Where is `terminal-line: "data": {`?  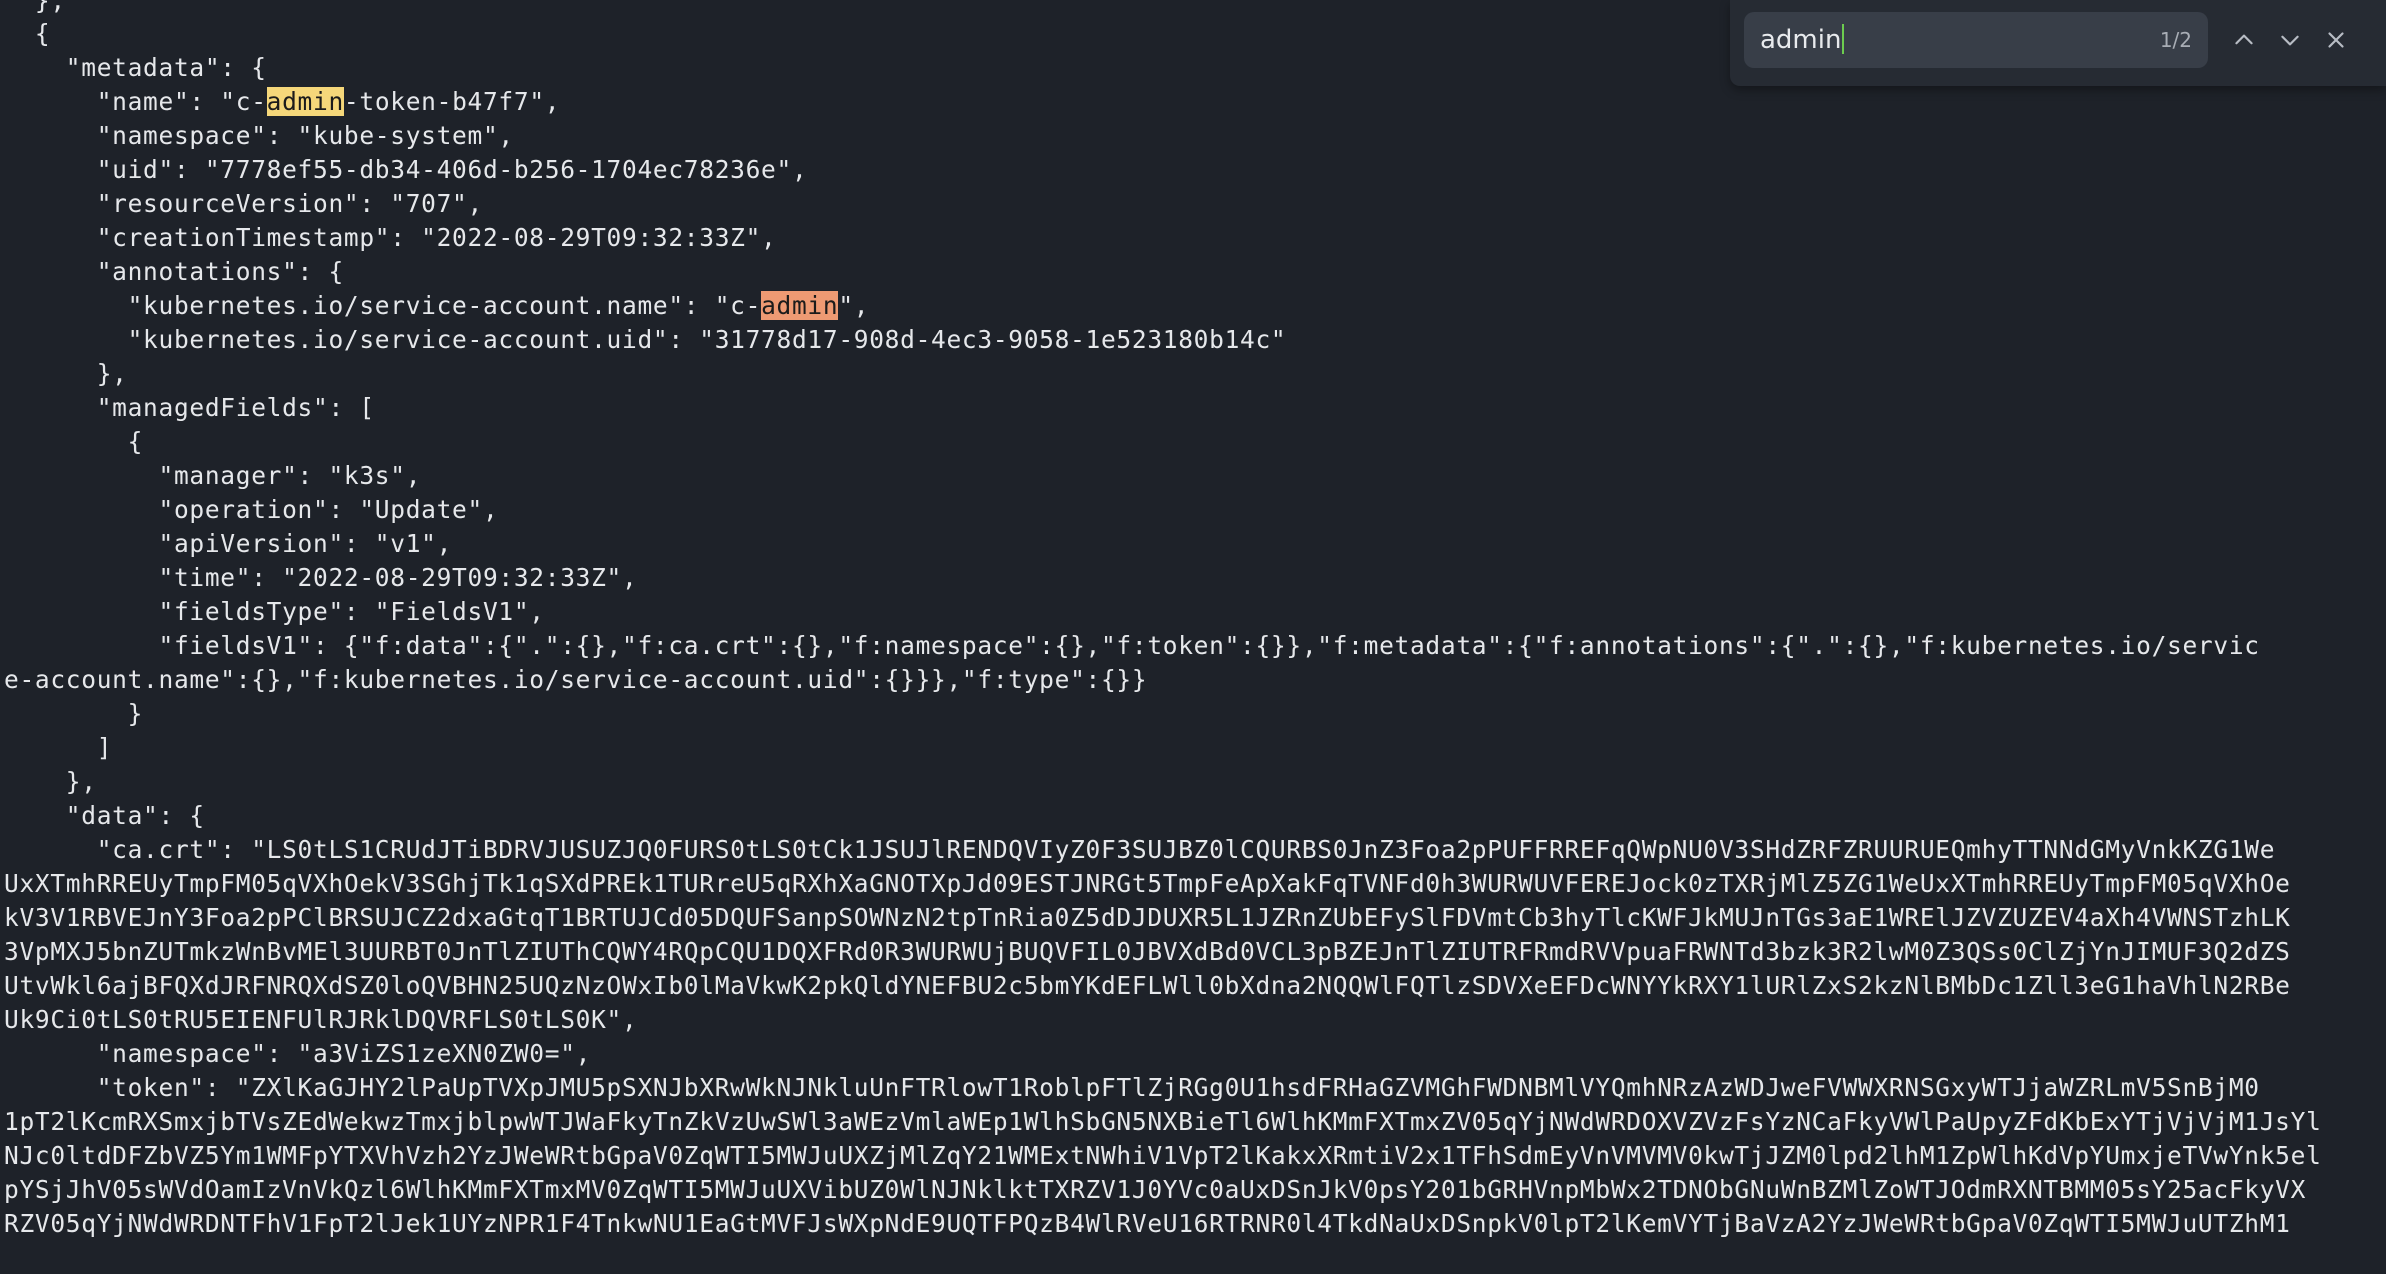 terminal-line: "data": { is located at coordinates (104, 815).